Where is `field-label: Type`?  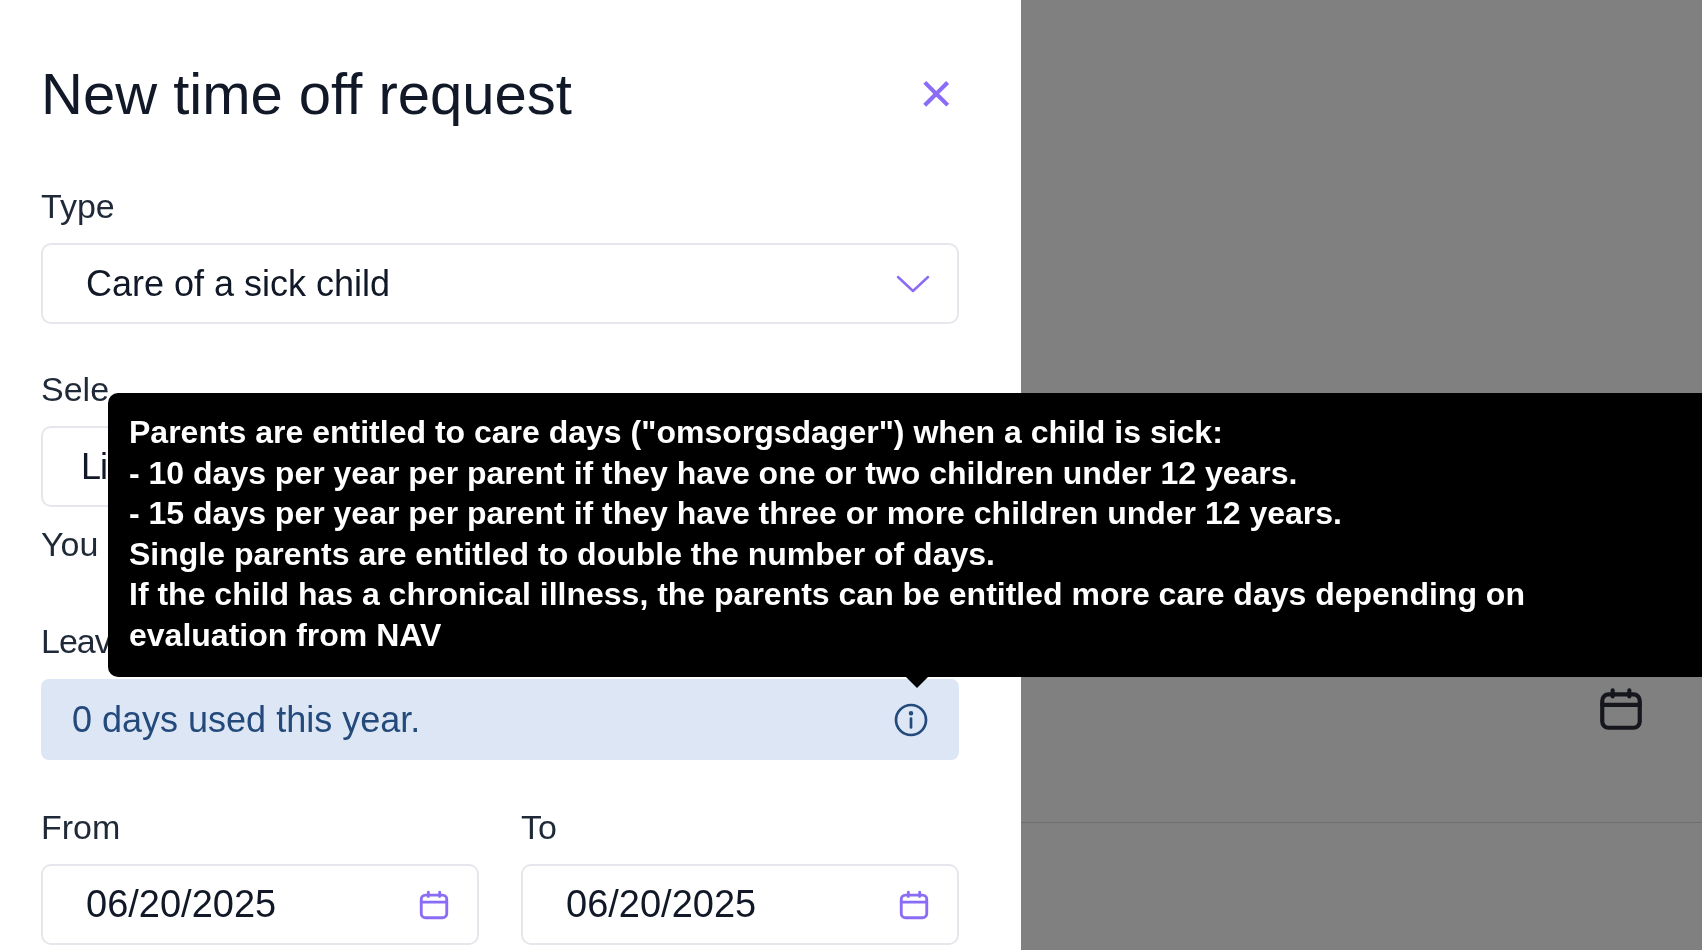
field-label: Type is located at coordinates (78, 206).